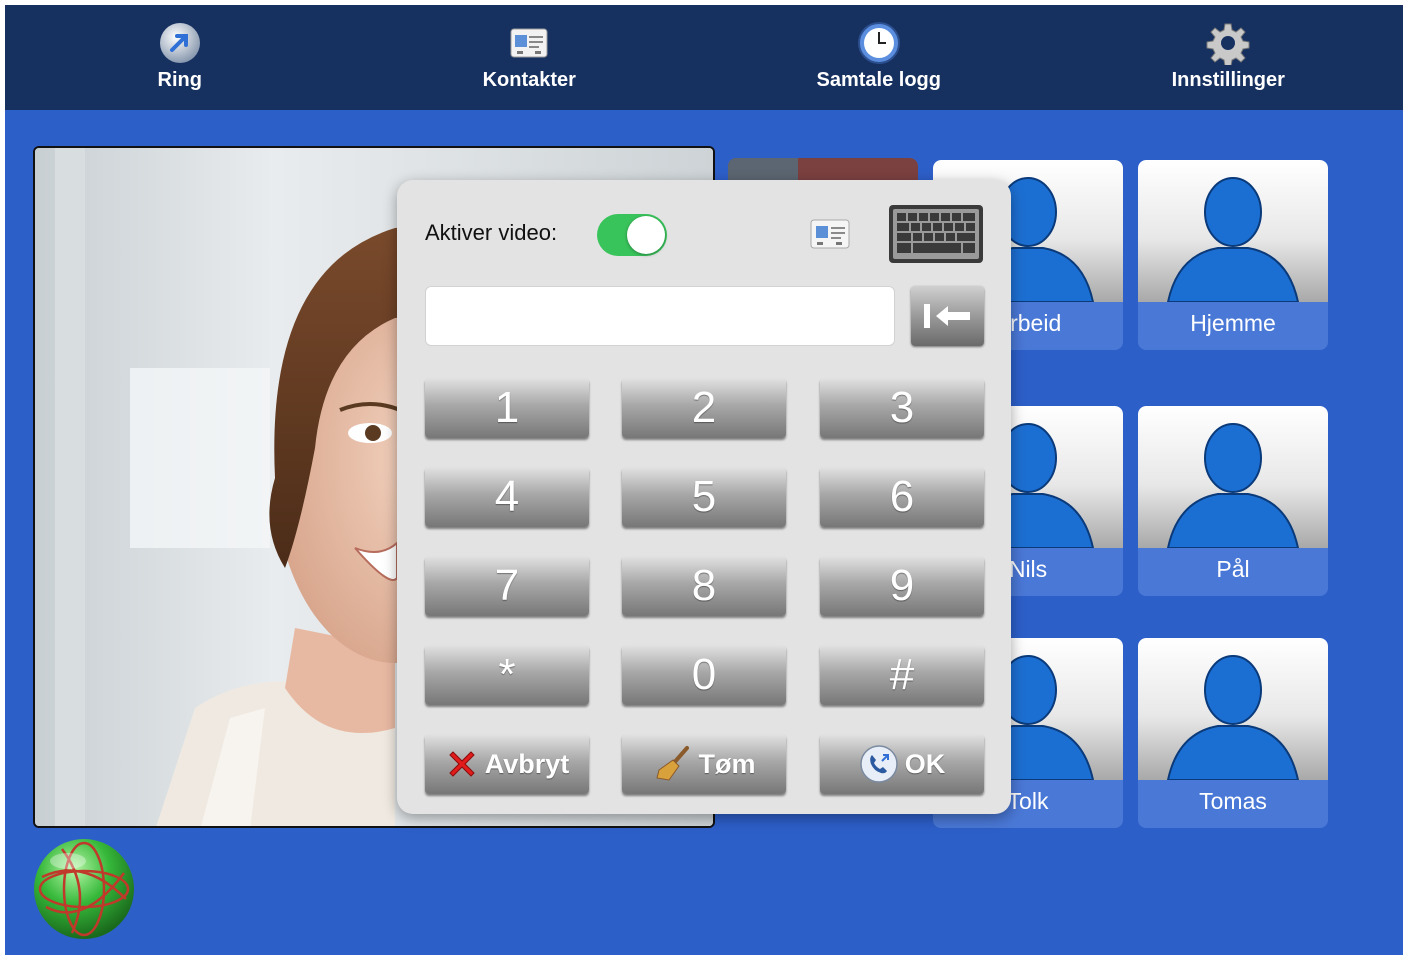 This screenshot has width=1409, height=956. I want to click on broom-icon, so click(672, 763).